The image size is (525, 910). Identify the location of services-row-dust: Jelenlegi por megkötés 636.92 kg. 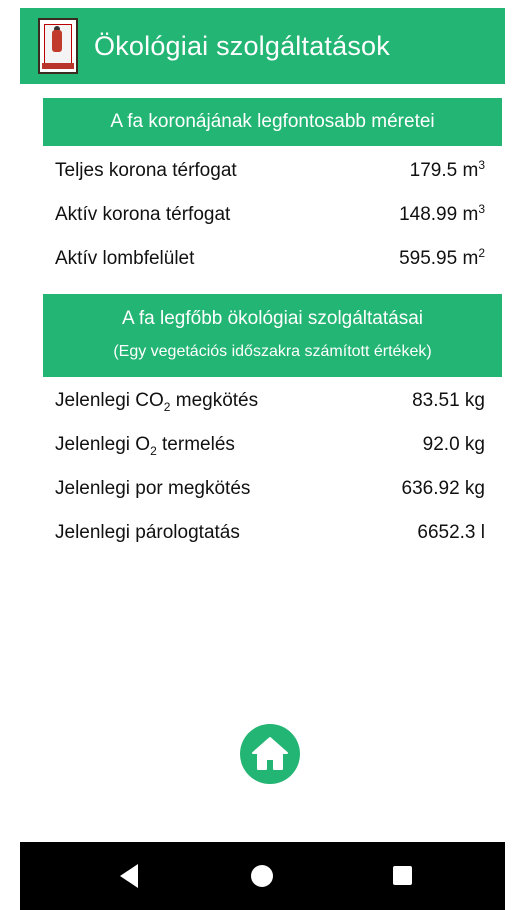
(270, 493).